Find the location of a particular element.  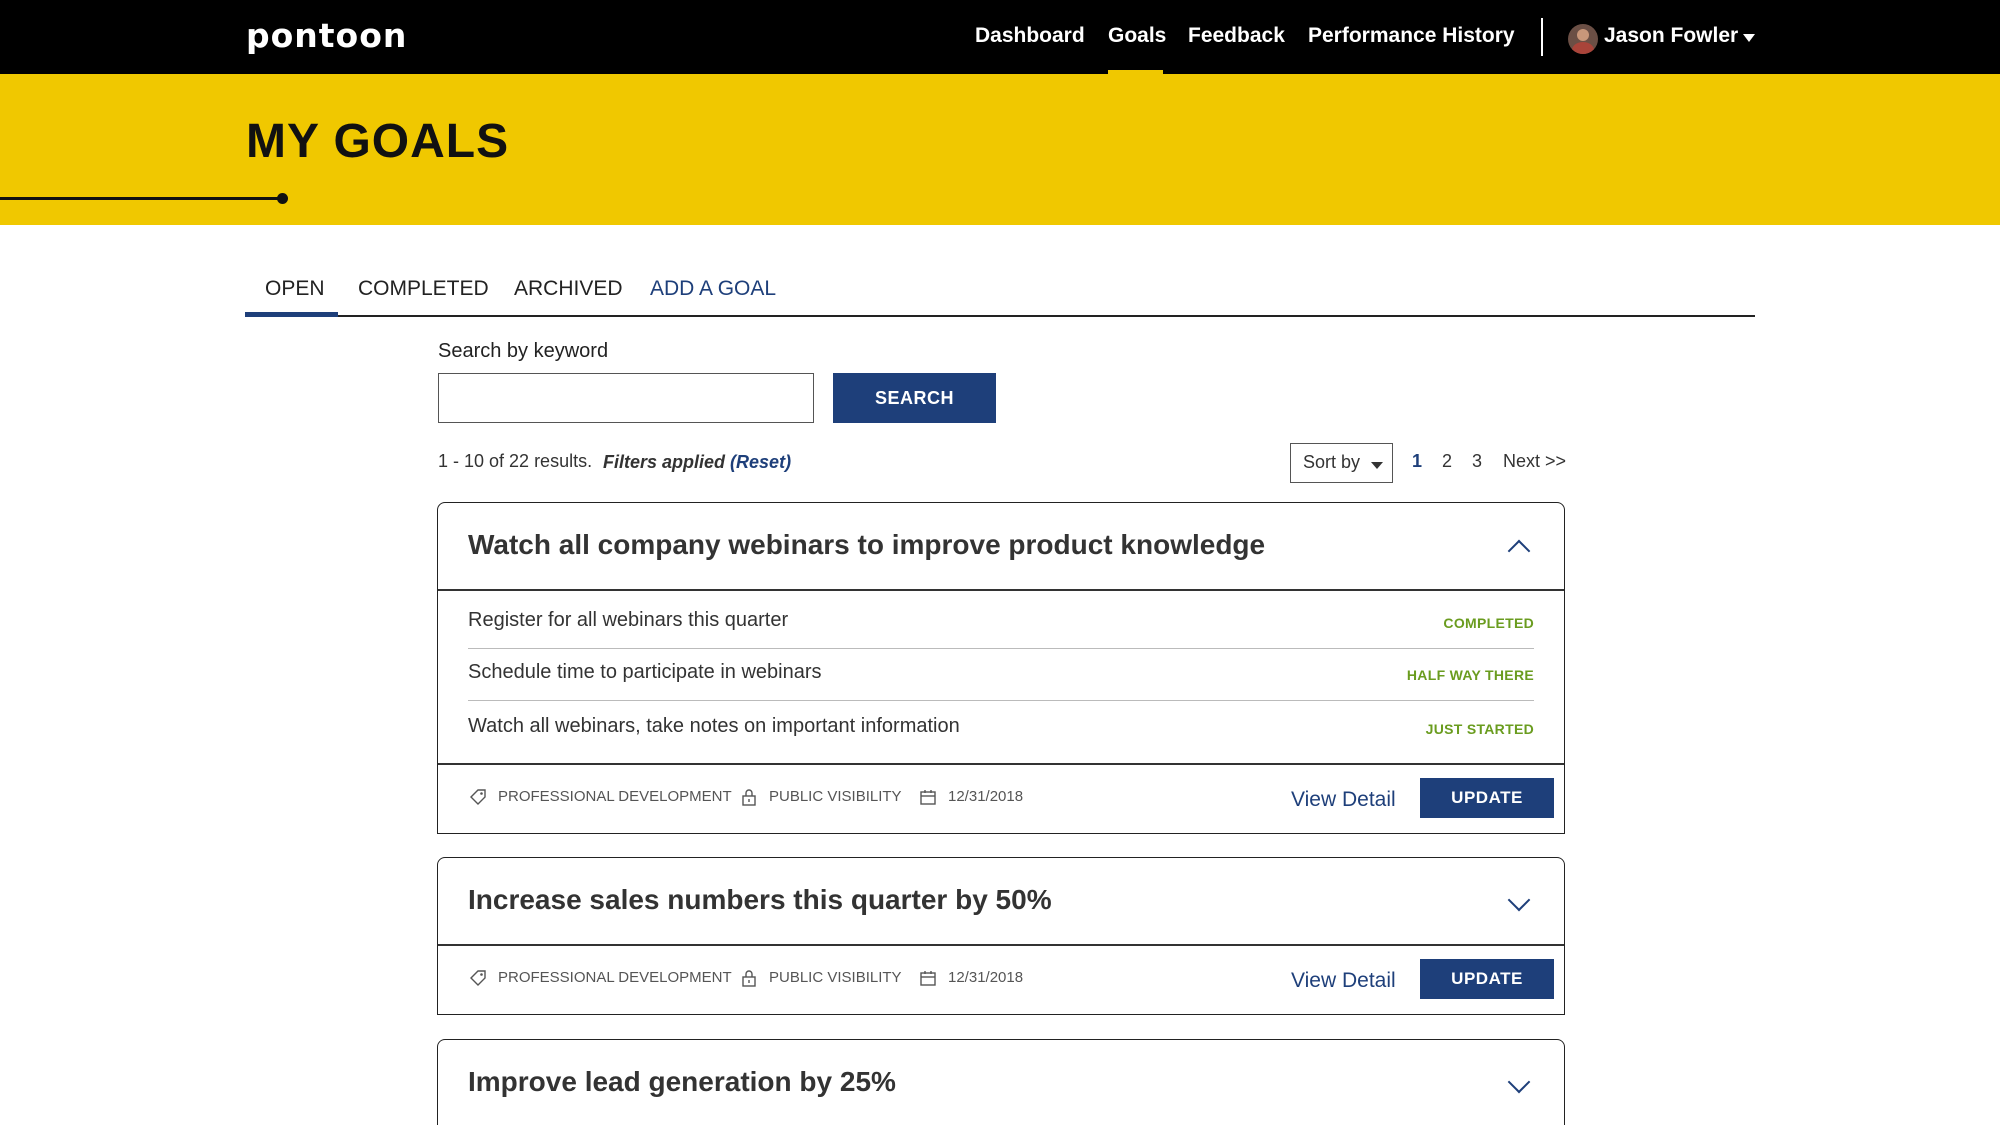

sort-by-dropdown: Sort by is located at coordinates (1341, 463).